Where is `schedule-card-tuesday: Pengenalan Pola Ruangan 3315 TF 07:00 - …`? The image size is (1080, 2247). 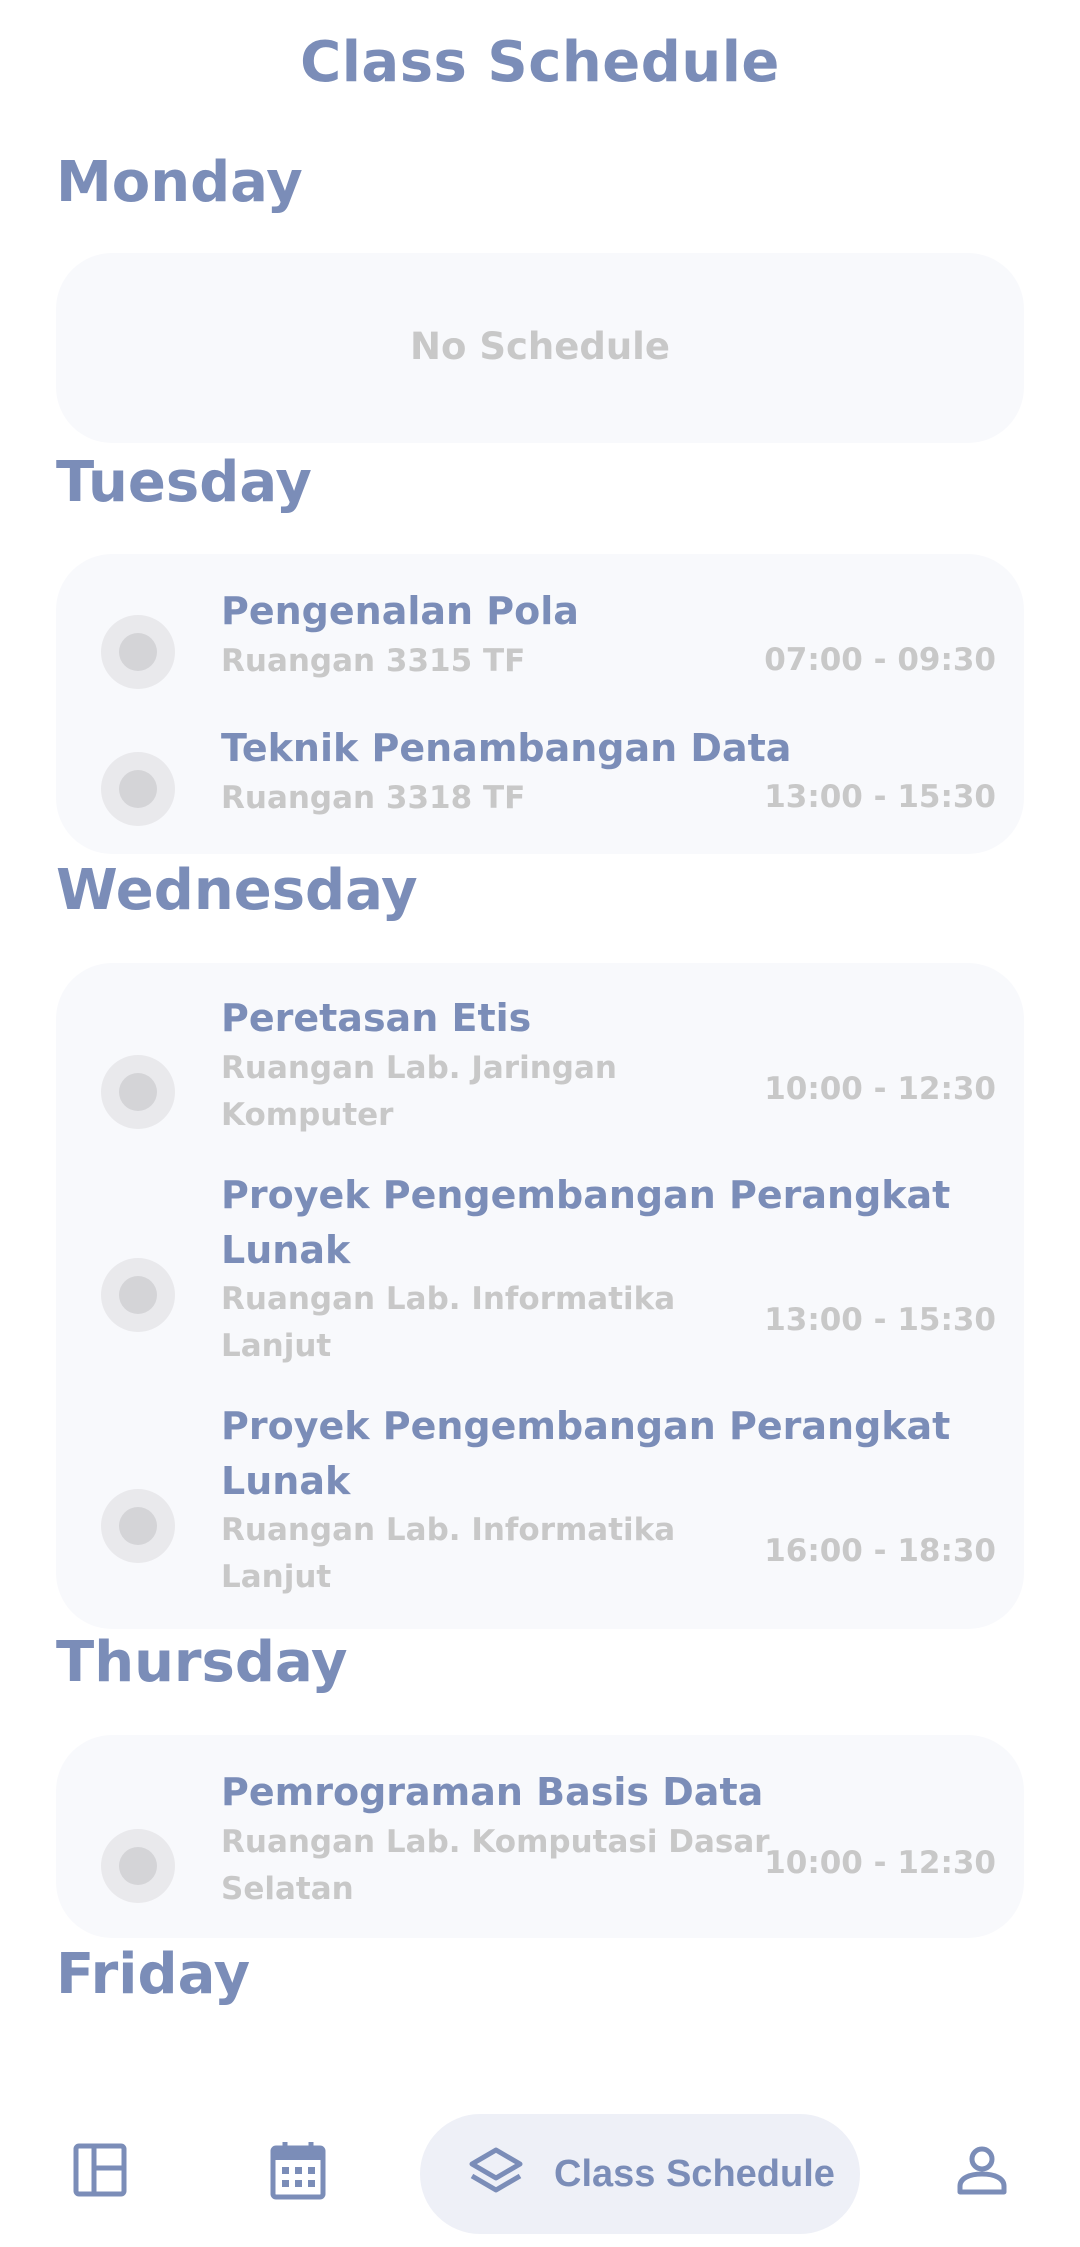
schedule-card-tuesday: Pengenalan Pola Ruangan 3315 TF 07:00 - … is located at coordinates (540, 704).